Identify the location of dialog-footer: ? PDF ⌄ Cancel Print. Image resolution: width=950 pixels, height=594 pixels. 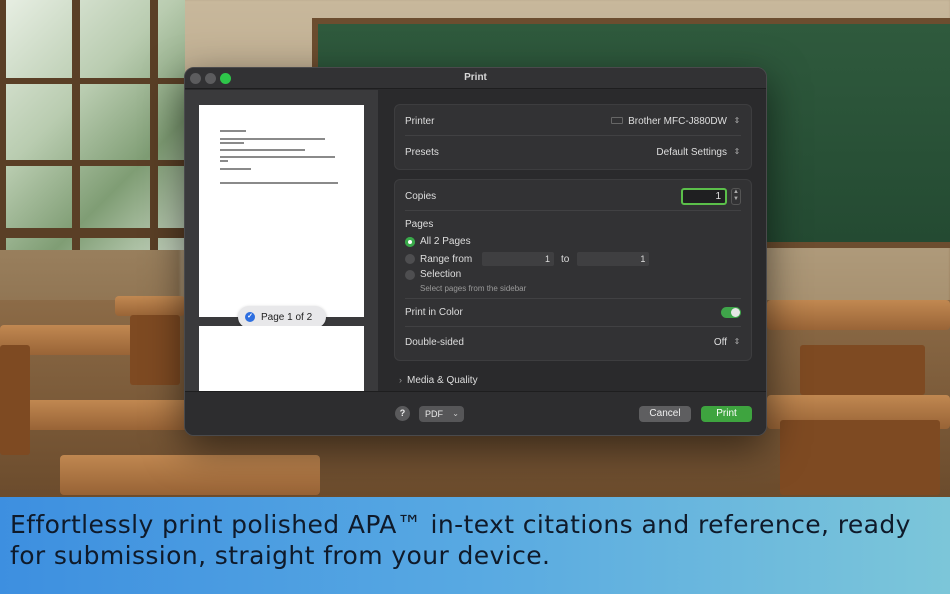
(475, 413).